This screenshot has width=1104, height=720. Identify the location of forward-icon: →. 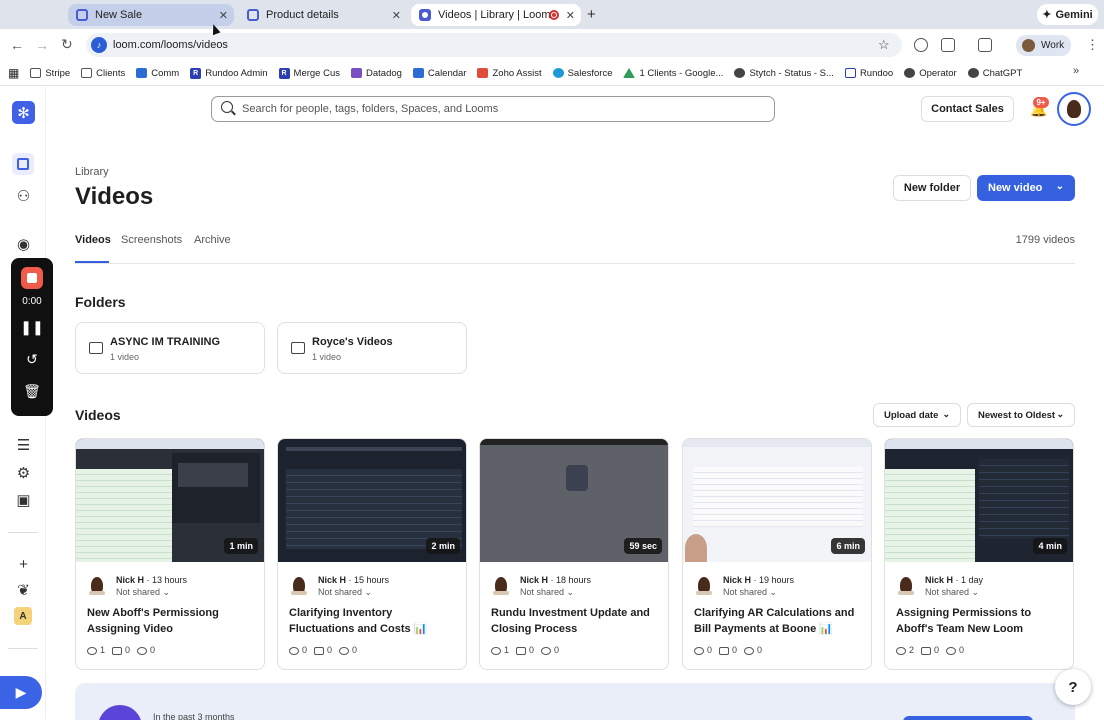
(42, 45).